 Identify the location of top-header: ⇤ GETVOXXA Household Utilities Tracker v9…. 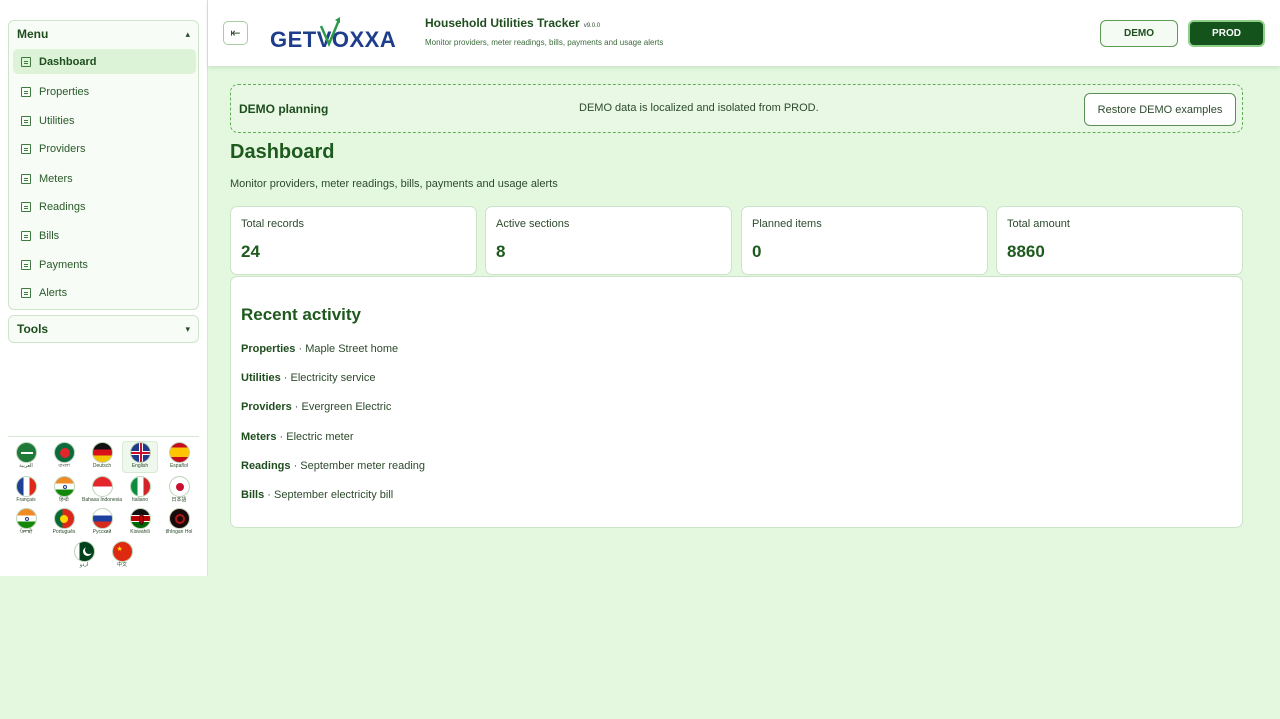
(744, 33).